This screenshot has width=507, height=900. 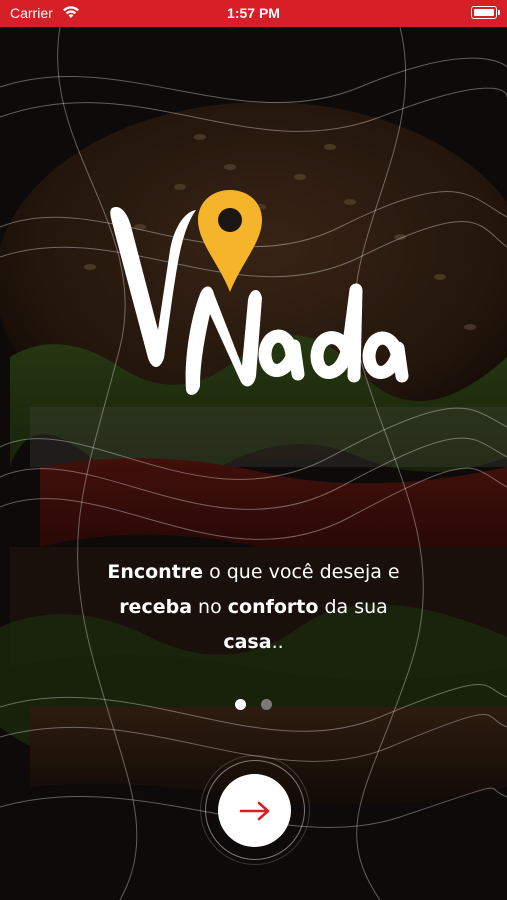 I want to click on tagline-text-3: da sua, so click(x=353, y=607).